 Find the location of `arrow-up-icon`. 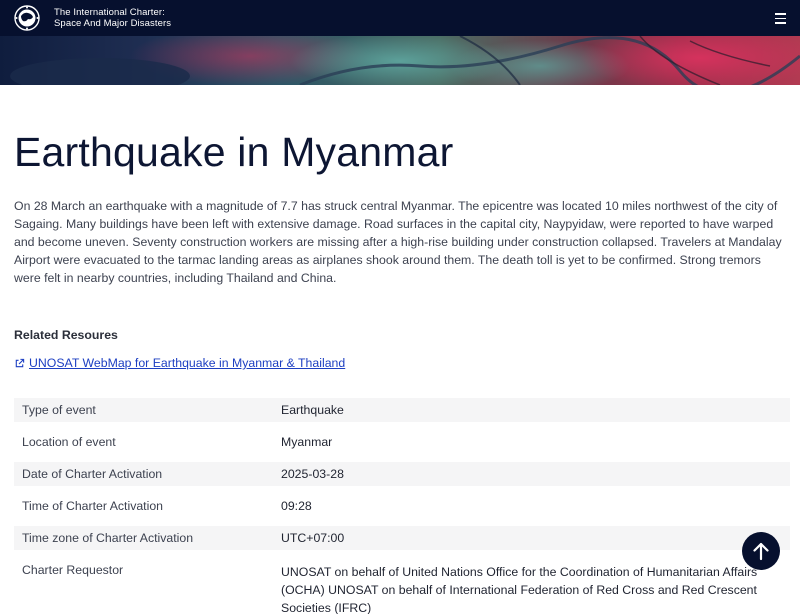

arrow-up-icon is located at coordinates (761, 551).